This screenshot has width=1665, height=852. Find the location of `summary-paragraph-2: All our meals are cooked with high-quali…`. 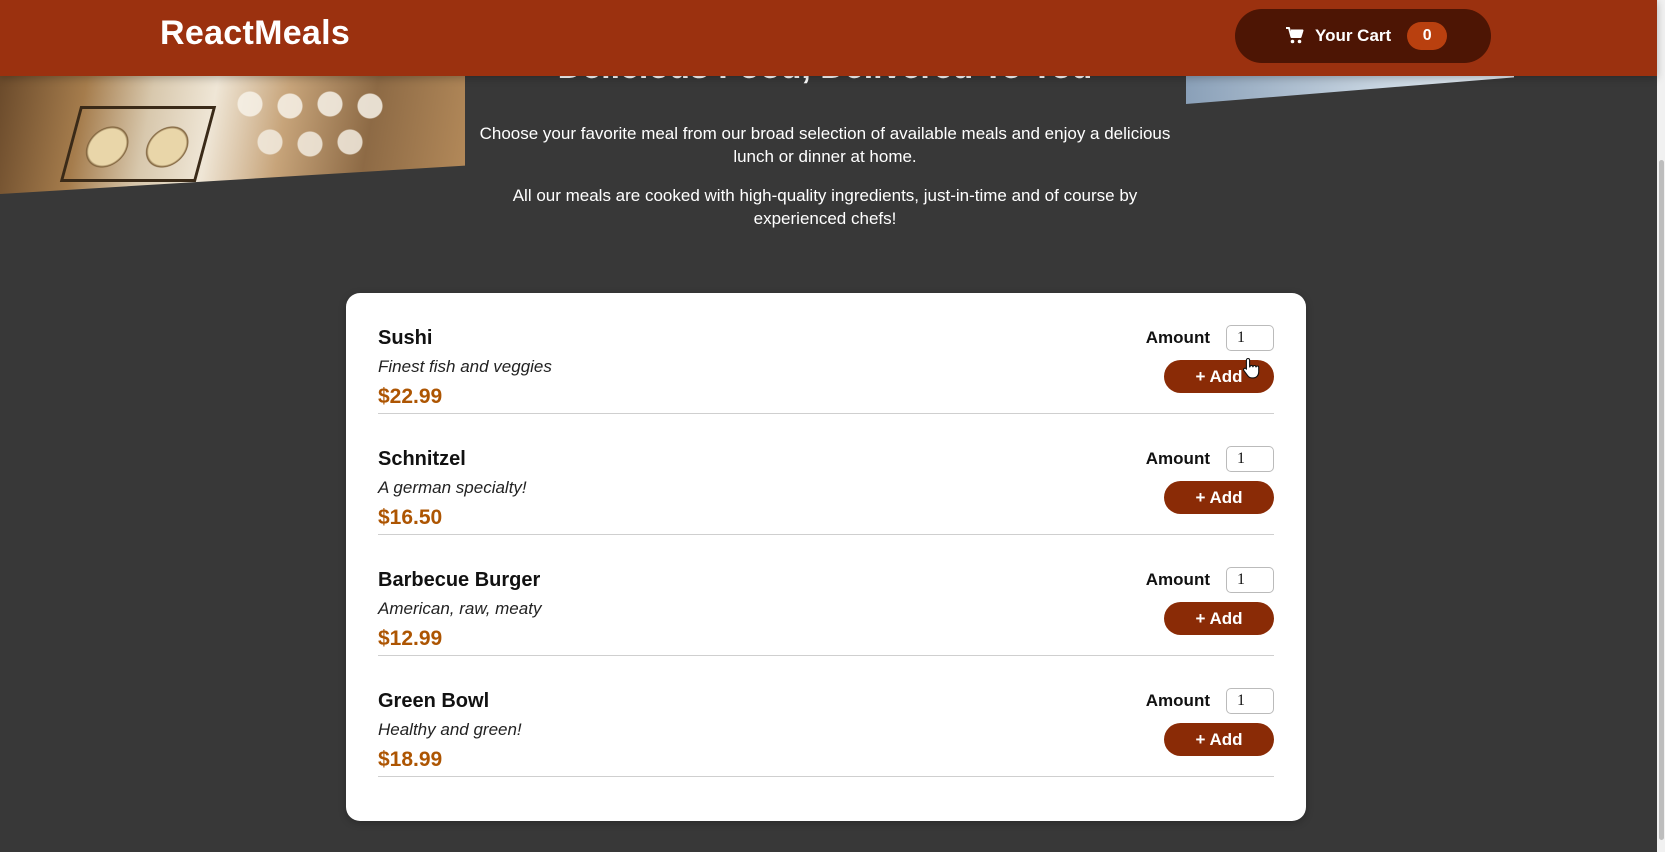

summary-paragraph-2: All our meals are cooked with high-quali… is located at coordinates (825, 207).